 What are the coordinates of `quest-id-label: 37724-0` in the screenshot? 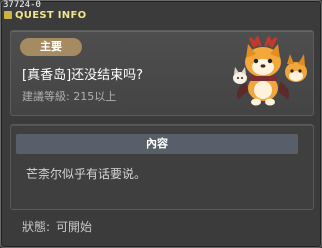 It's located at (22, 5).